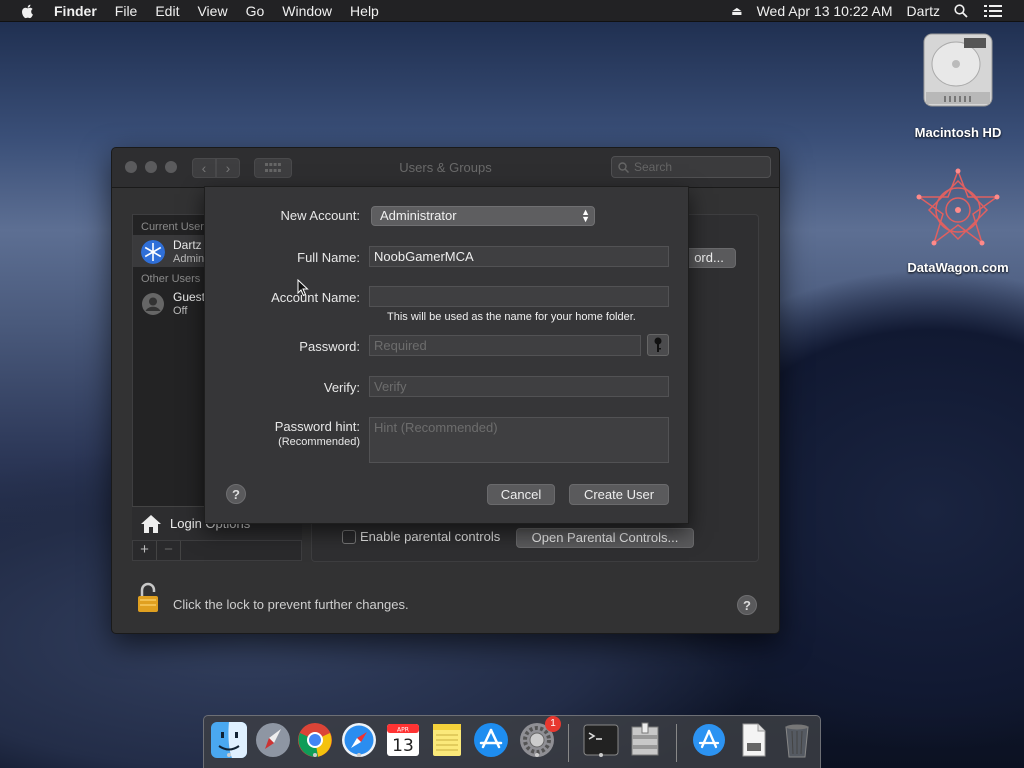  Describe the element at coordinates (747, 605) in the screenshot. I see `help-button: ?` at that location.